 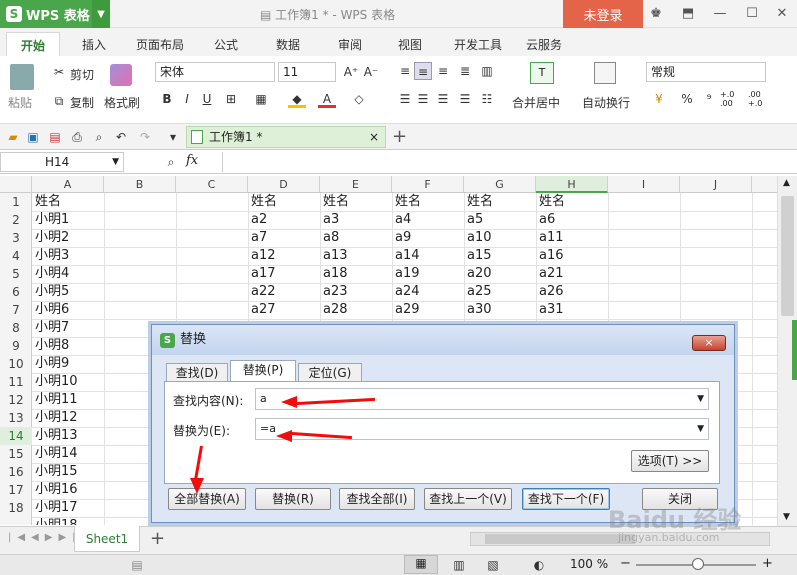 I want to click on replace-dropdown-icon: ▼, so click(x=700, y=429).